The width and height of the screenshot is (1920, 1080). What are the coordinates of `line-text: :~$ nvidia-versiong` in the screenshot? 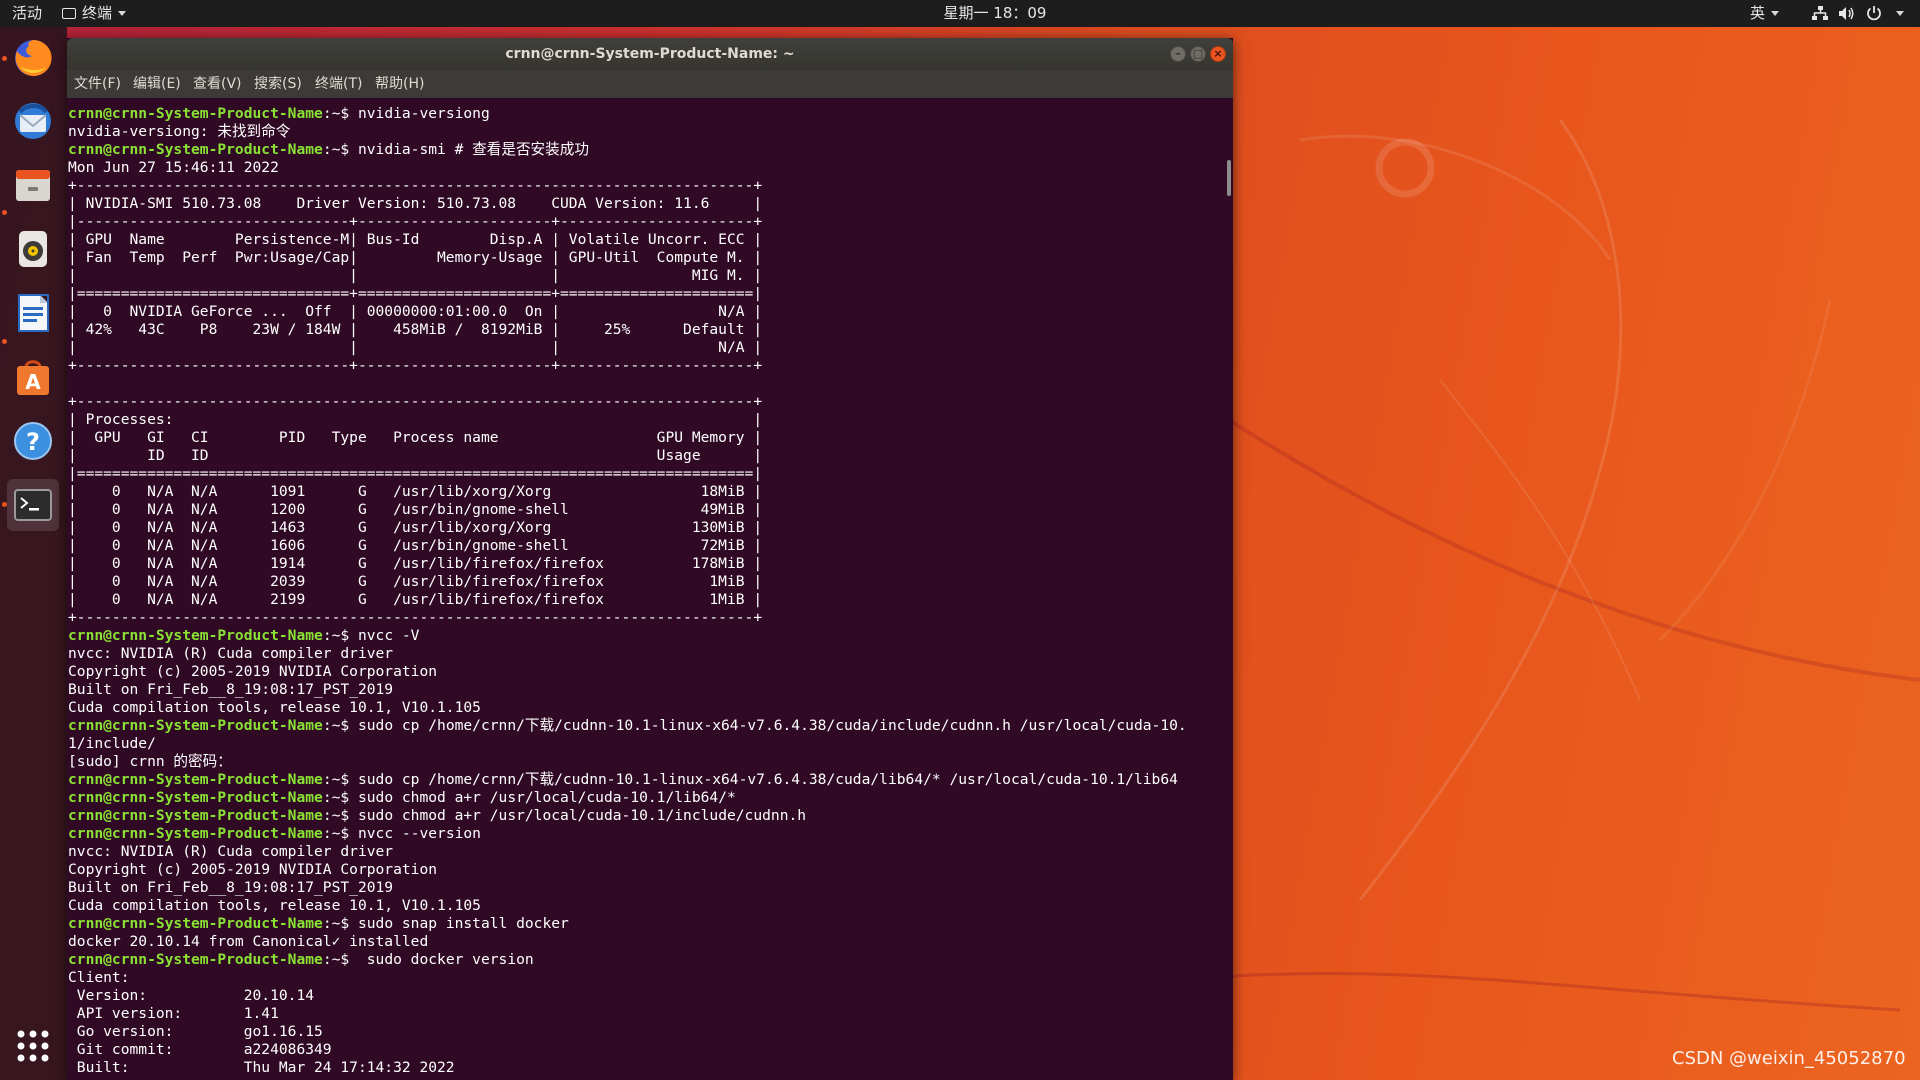 It's located at (406, 113).